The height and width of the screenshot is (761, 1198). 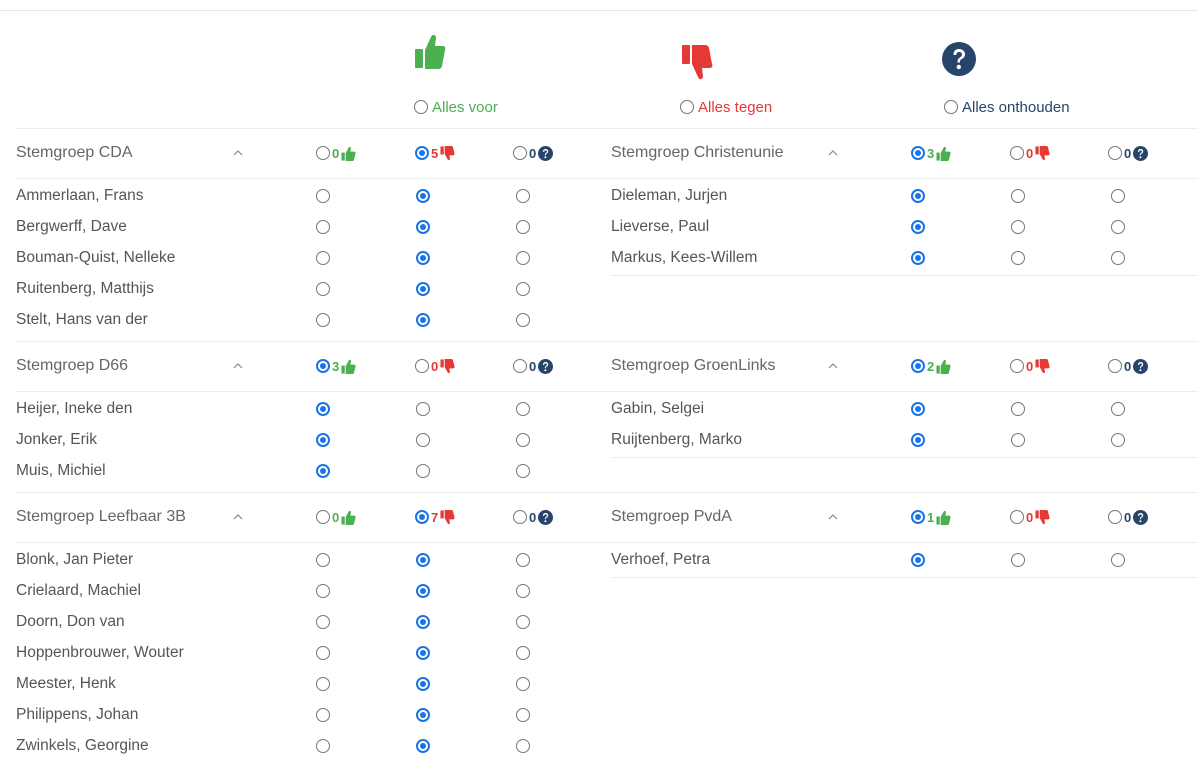 What do you see at coordinates (435, 517) in the screenshot?
I see `group-against-option: 7` at bounding box center [435, 517].